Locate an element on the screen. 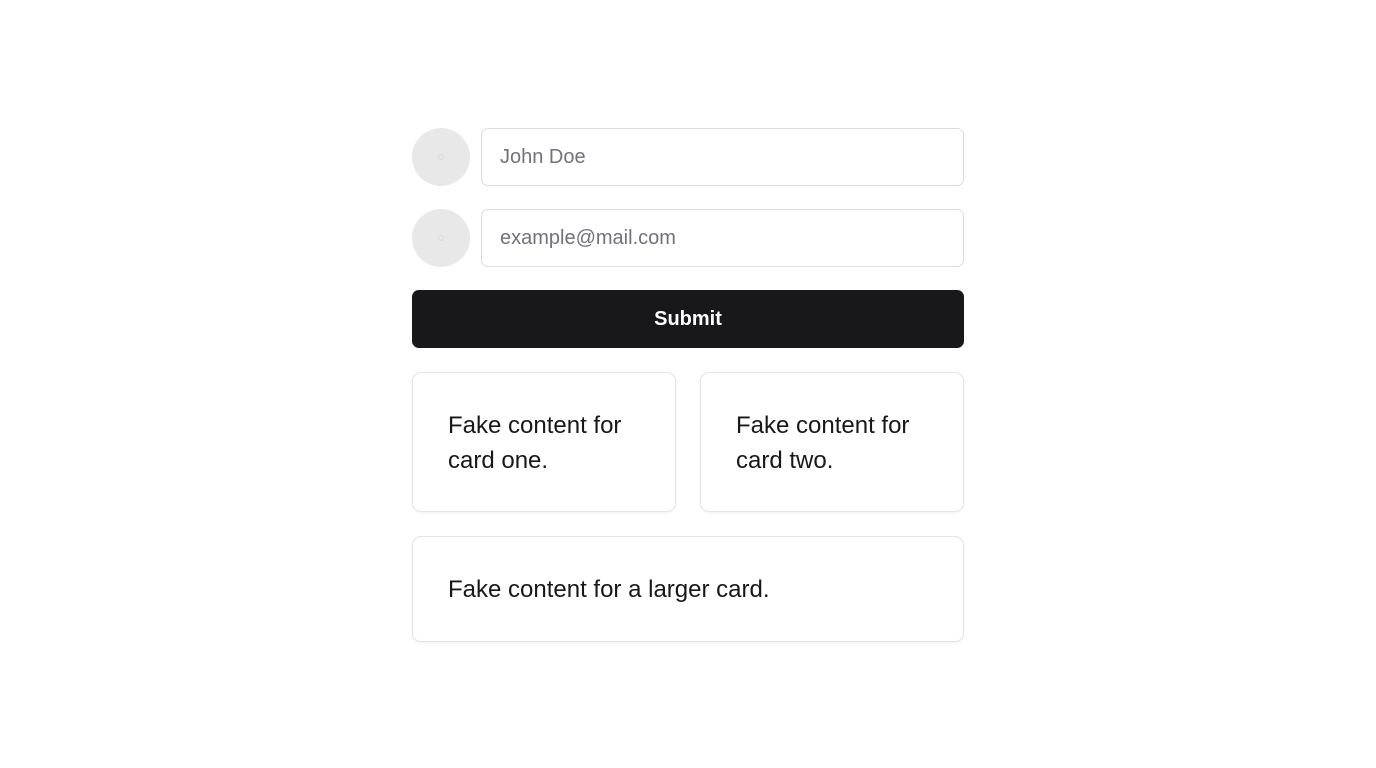 This screenshot has width=1376, height=768. card-two-text: Fake content for card two. is located at coordinates (823, 443).